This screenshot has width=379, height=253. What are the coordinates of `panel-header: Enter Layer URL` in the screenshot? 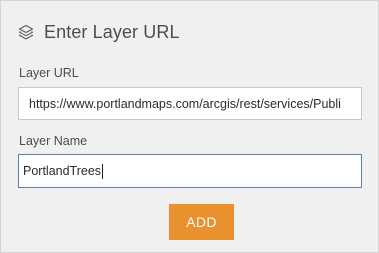 It's located at (98, 32).